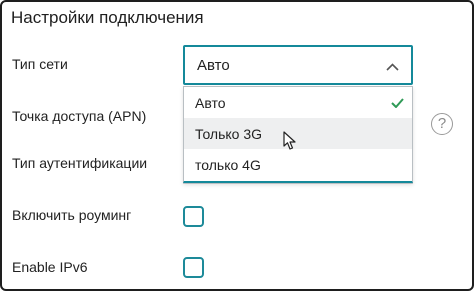 Image resolution: width=474 pixels, height=291 pixels. Describe the element at coordinates (210, 103) in the screenshot. I see `option-label: Авто` at that location.